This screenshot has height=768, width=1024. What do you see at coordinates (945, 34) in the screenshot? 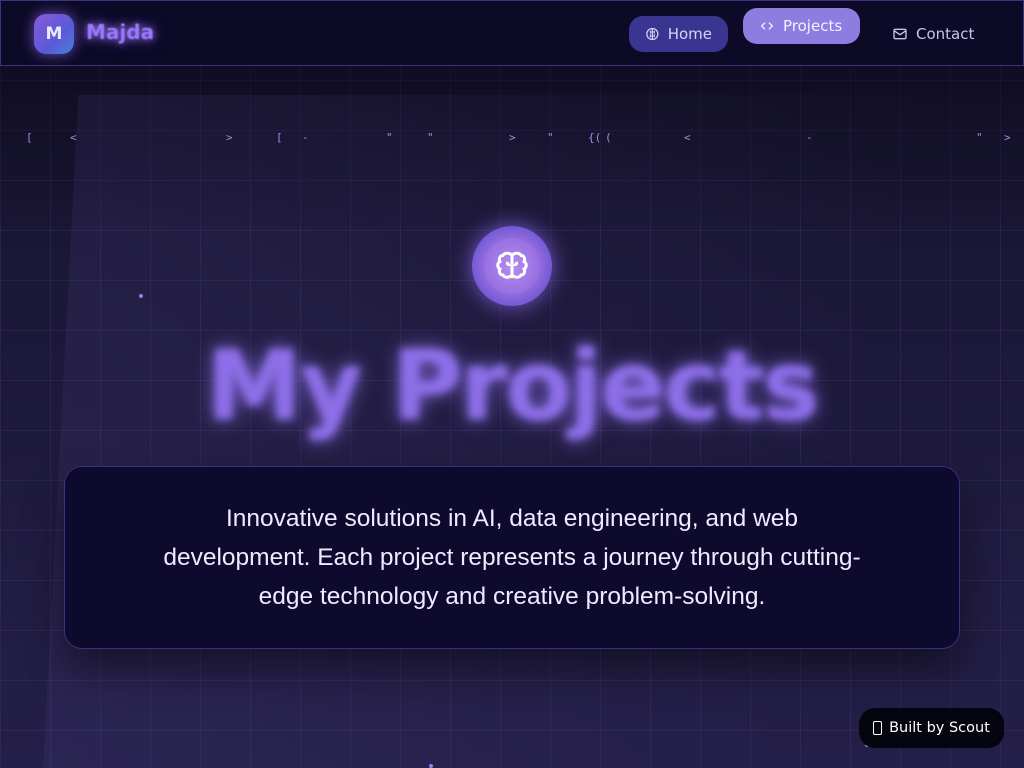
I see `nav-contact-label: Contact` at bounding box center [945, 34].